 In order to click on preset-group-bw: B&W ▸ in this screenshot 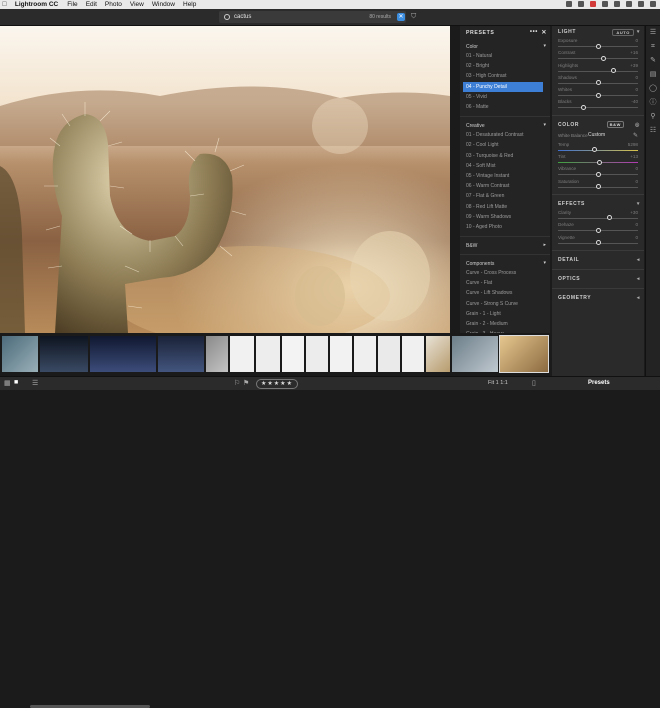, I will do `click(505, 245)`.